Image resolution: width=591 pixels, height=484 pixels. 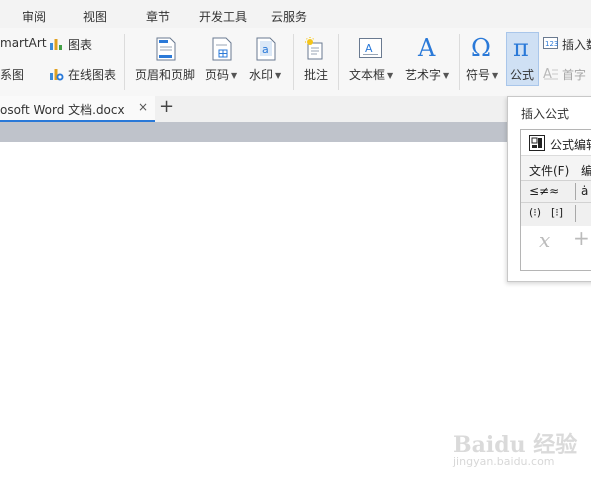 I want to click on watermark-label: 水印, so click(x=261, y=75).